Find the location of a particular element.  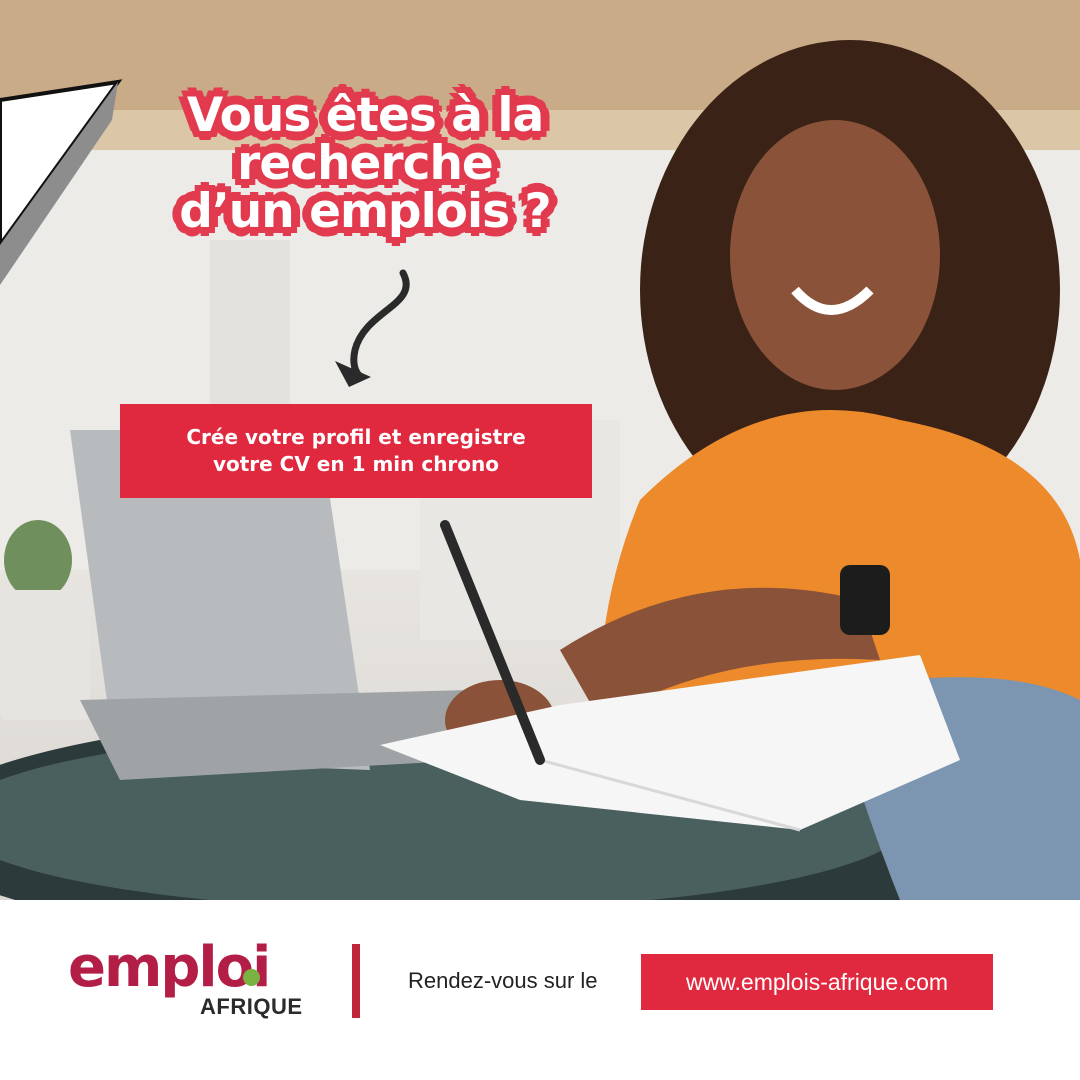

plant-pot is located at coordinates (45, 655).